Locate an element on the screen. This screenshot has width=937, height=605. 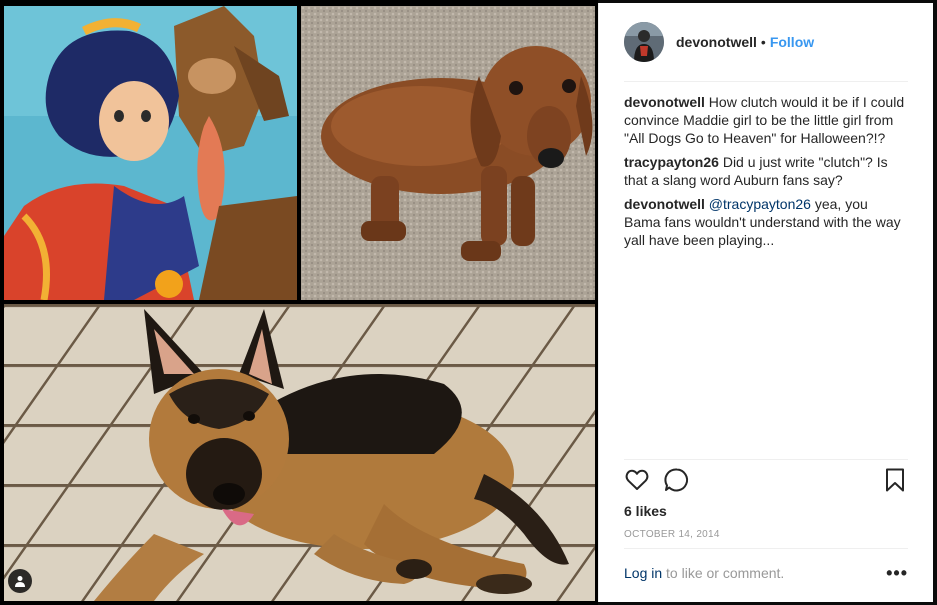
save-button is located at coordinates (895, 480).